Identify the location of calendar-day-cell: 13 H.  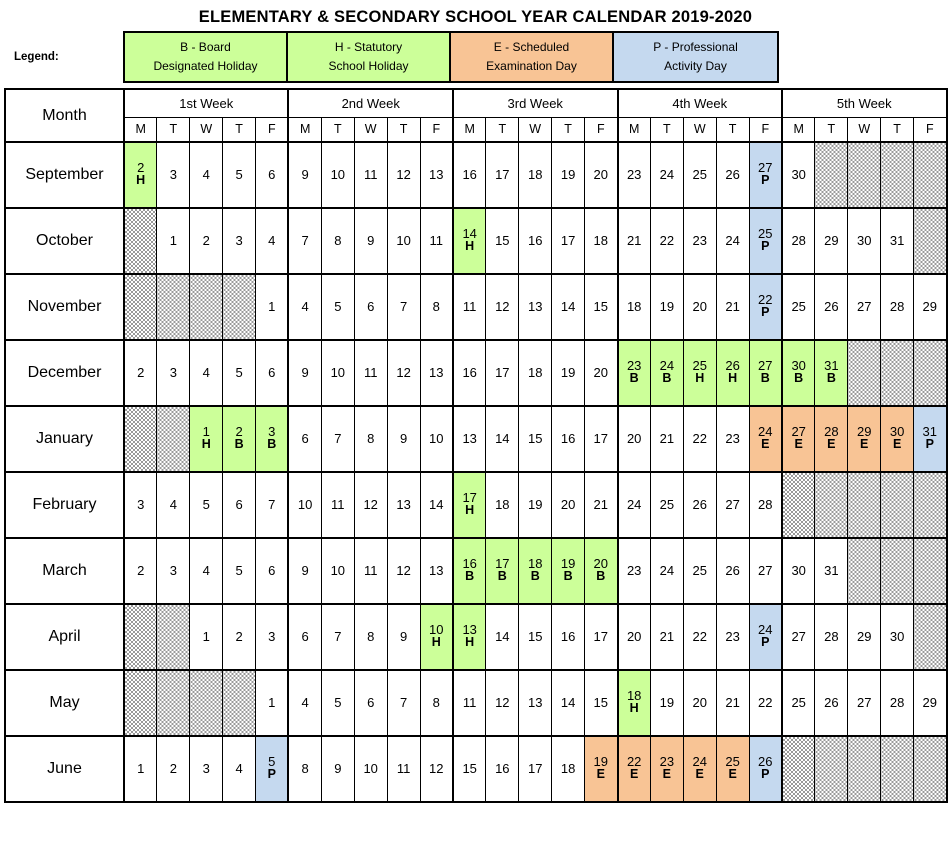
(469, 637).